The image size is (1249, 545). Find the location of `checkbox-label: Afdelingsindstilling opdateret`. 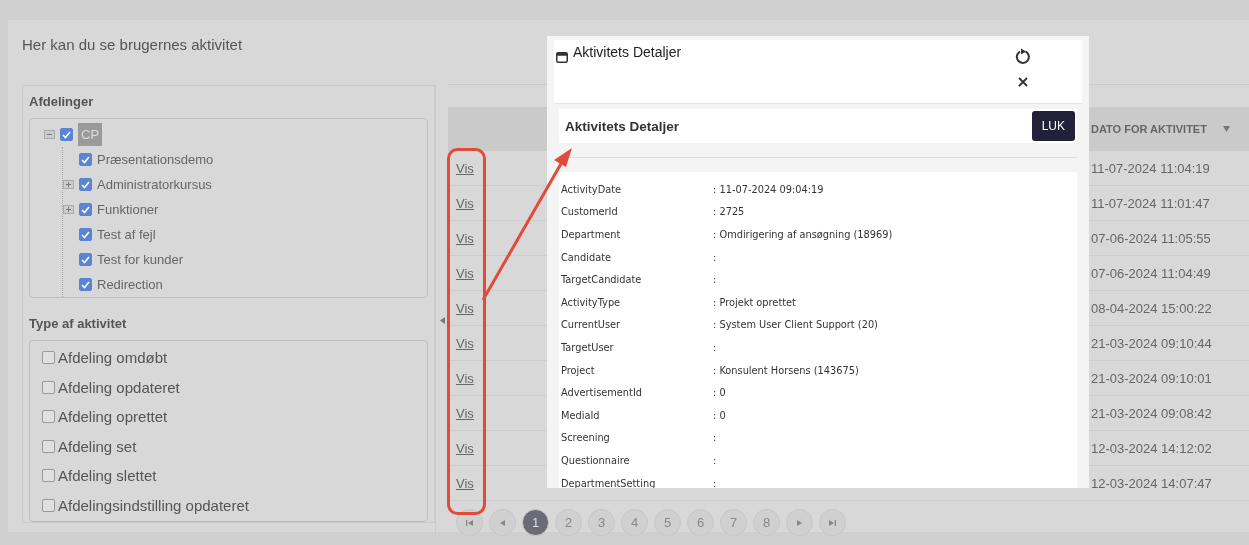

checkbox-label: Afdelingsindstilling opdateret is located at coordinates (153, 505).